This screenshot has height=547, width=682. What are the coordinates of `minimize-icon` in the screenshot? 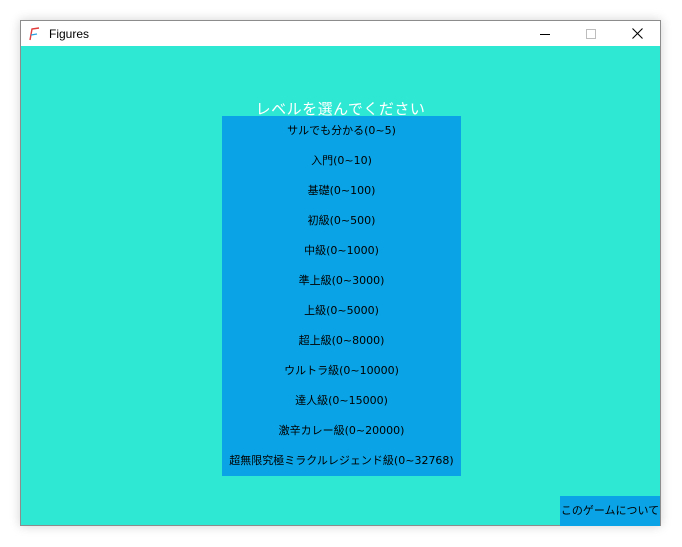 It's located at (545, 34).